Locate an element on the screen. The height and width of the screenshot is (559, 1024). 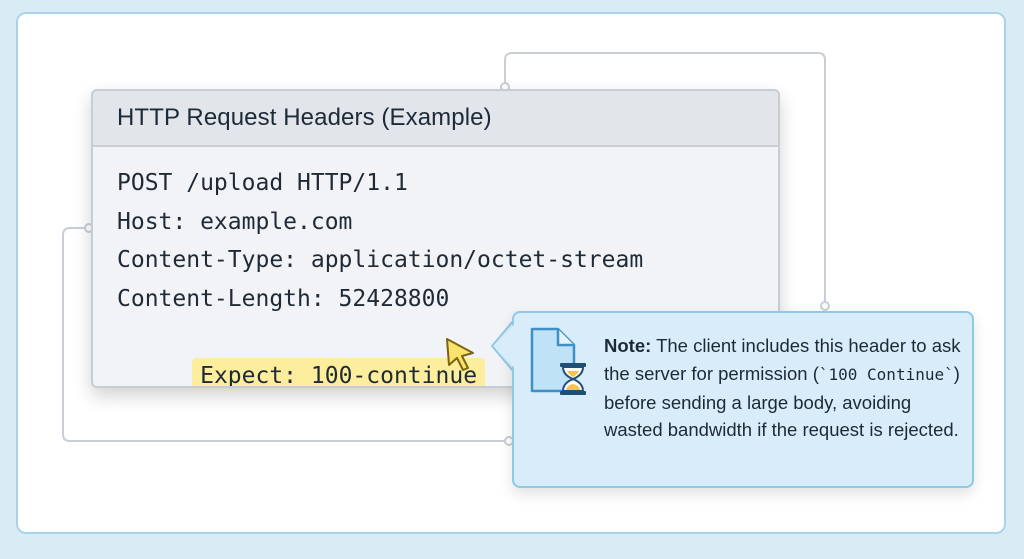
mouse-pointer-icon is located at coordinates (460, 354).